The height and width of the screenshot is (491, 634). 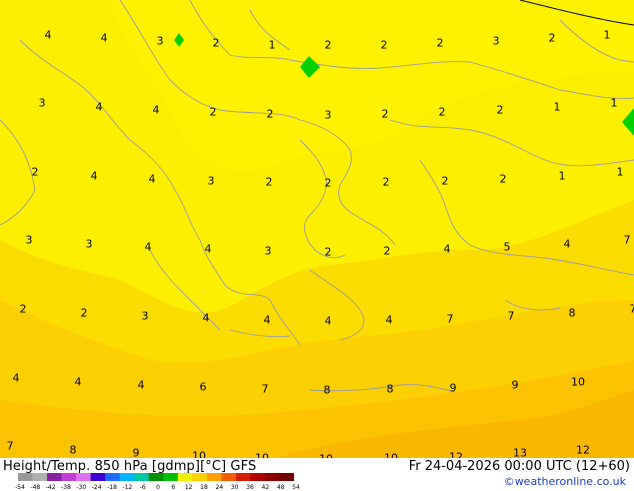 What do you see at coordinates (519, 466) in the screenshot?
I see `forecast-datetime: Fr 24-04-2026 00:00 UTC (12+60)` at bounding box center [519, 466].